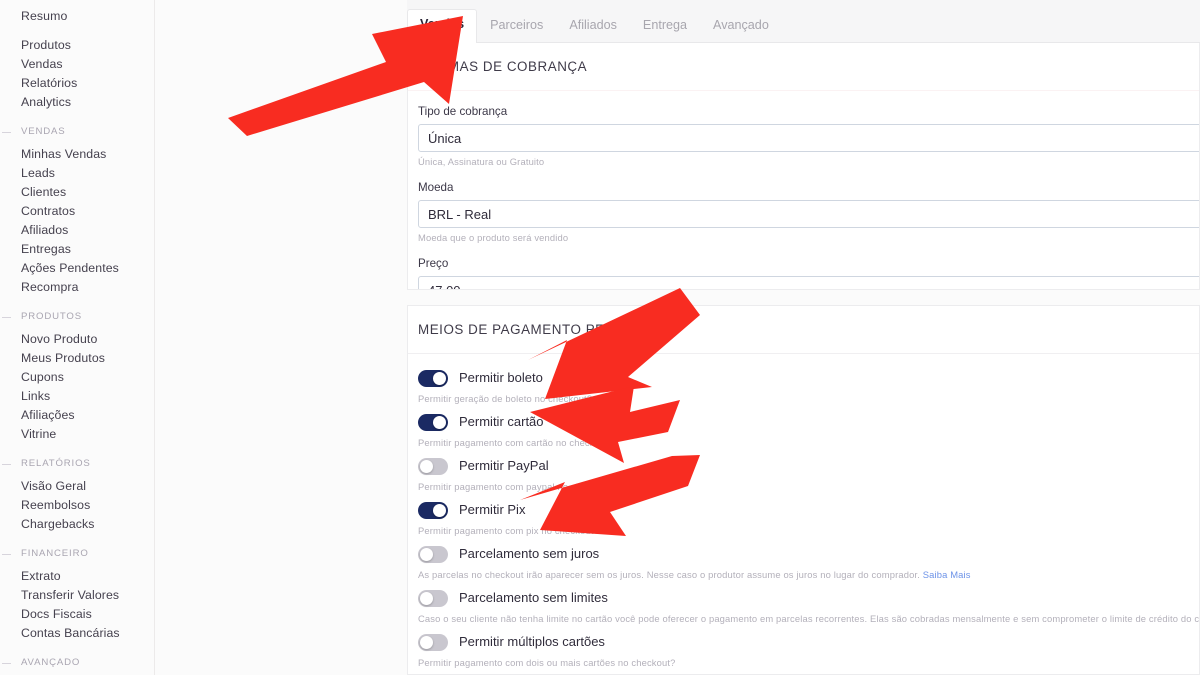 Image resolution: width=1200 pixels, height=675 pixels. I want to click on toggle-line: Permitir boleto, so click(808, 378).